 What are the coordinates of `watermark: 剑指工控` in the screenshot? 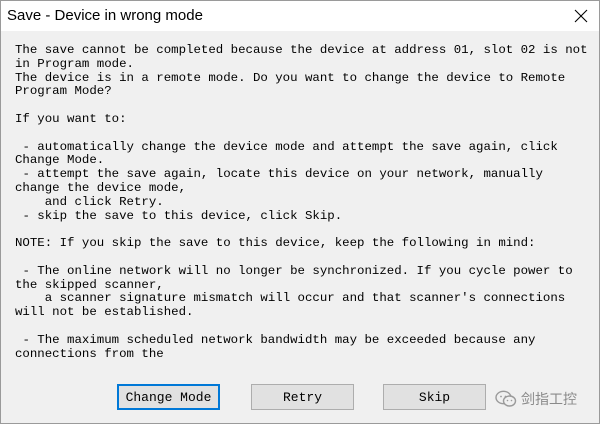 It's located at (536, 399).